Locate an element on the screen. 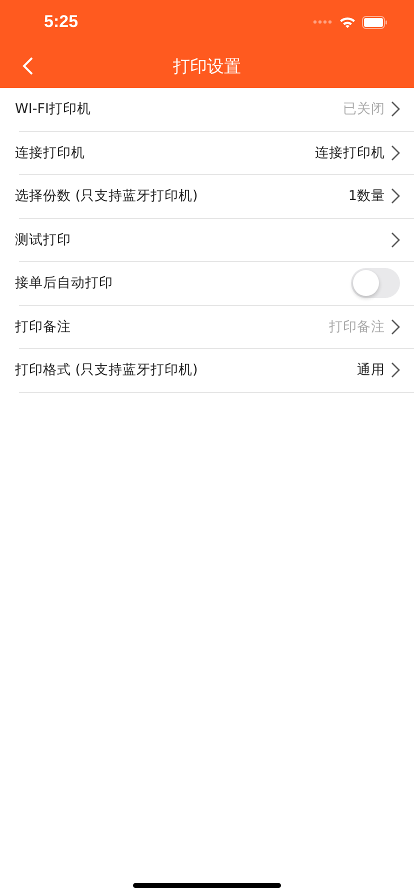 The height and width of the screenshot is (896, 414). page-title: 打印设置 is located at coordinates (207, 67).